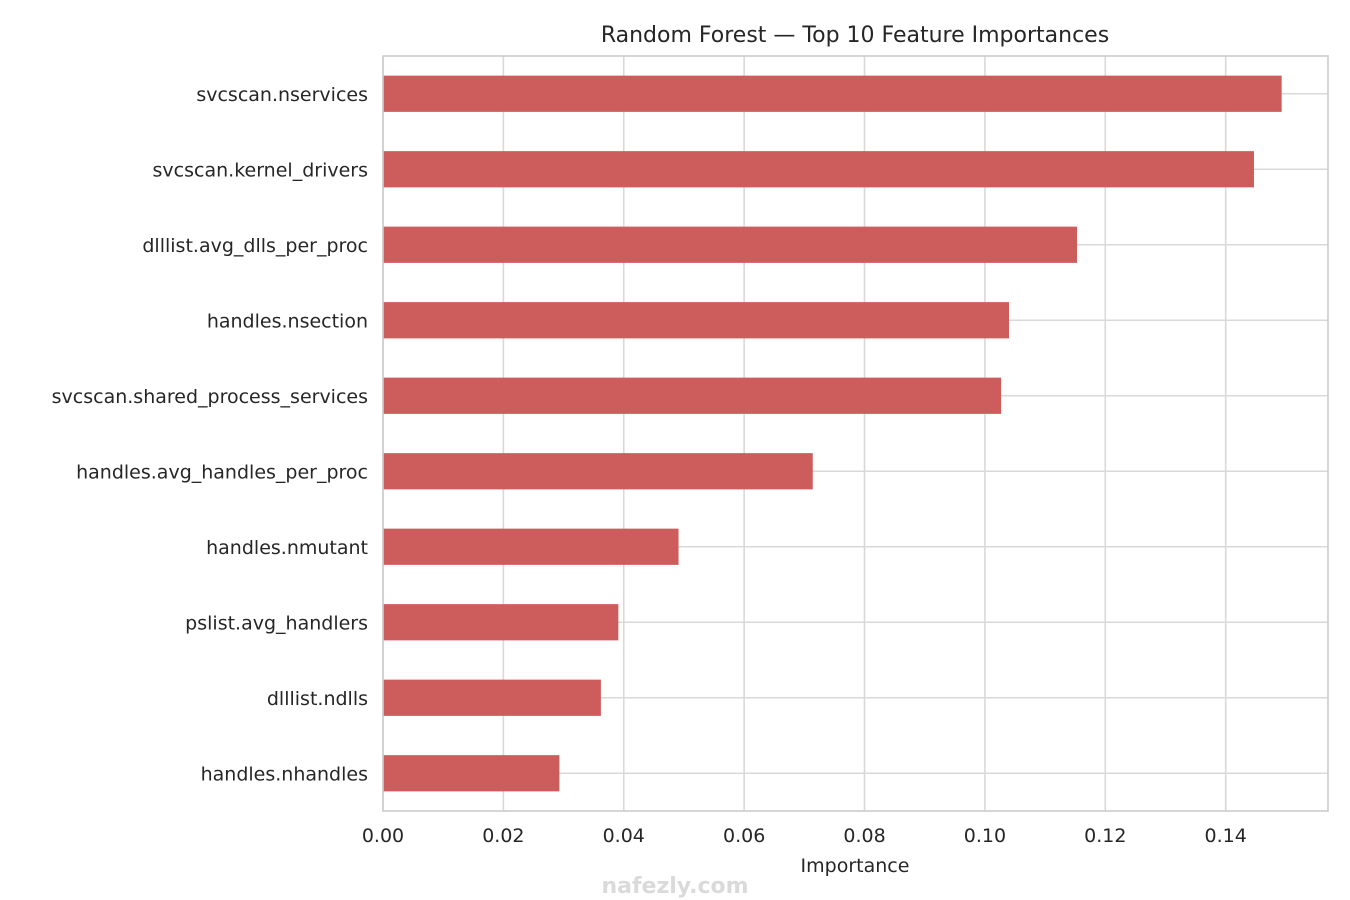  Describe the element at coordinates (624, 836) in the screenshot. I see `x-tick-label: 0.04` at that location.